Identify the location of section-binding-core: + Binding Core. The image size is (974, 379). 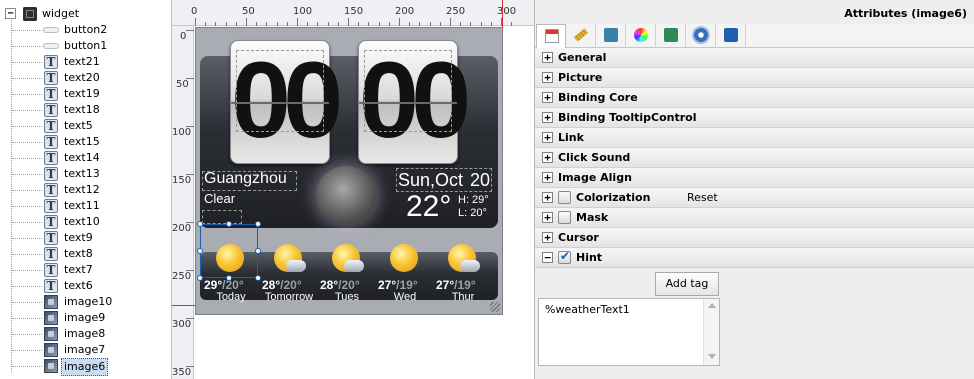
(754, 98).